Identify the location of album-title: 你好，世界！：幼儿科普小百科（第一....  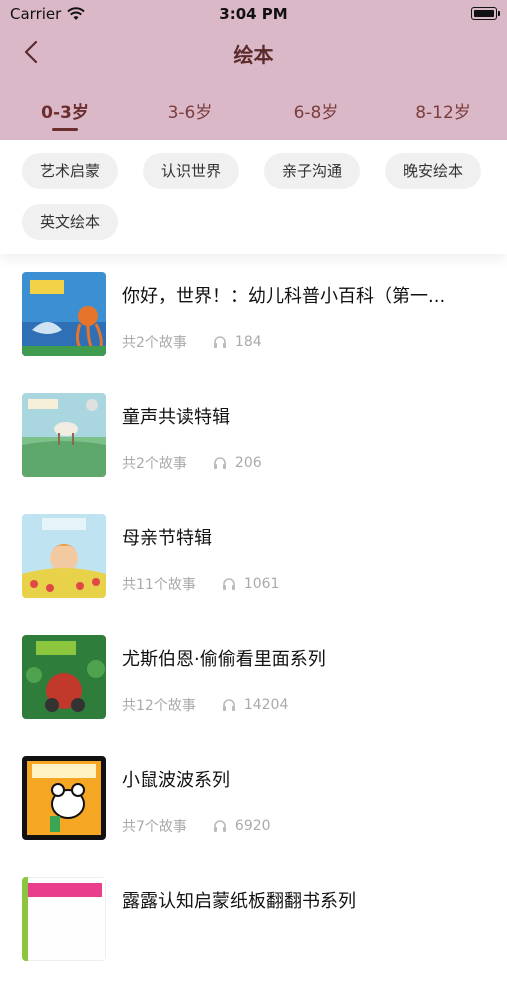
(284, 296).